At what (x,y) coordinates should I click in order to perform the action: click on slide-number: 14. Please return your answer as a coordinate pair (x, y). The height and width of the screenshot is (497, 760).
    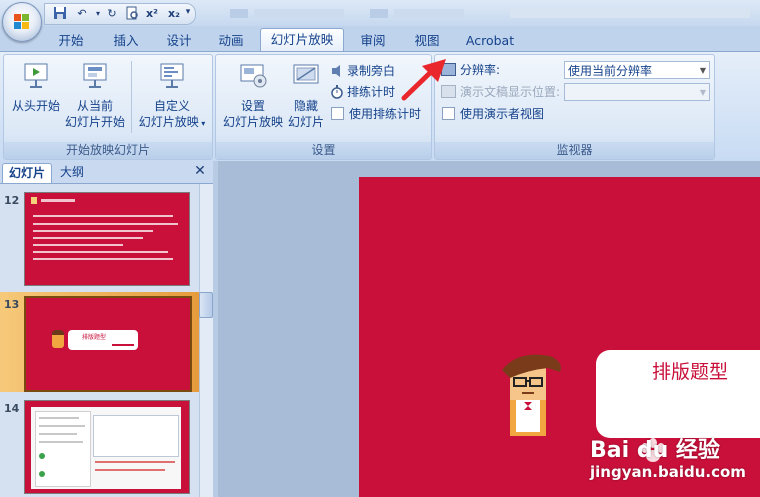
    Looking at the image, I should click on (12, 408).